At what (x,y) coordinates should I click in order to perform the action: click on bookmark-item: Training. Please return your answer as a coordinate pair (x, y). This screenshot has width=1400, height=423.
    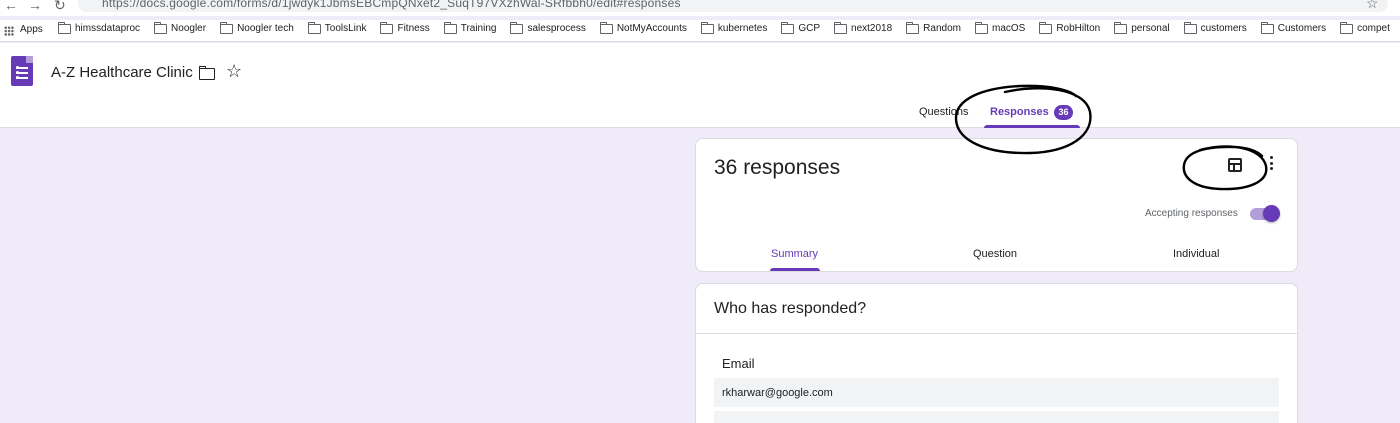
    Looking at the image, I should click on (470, 27).